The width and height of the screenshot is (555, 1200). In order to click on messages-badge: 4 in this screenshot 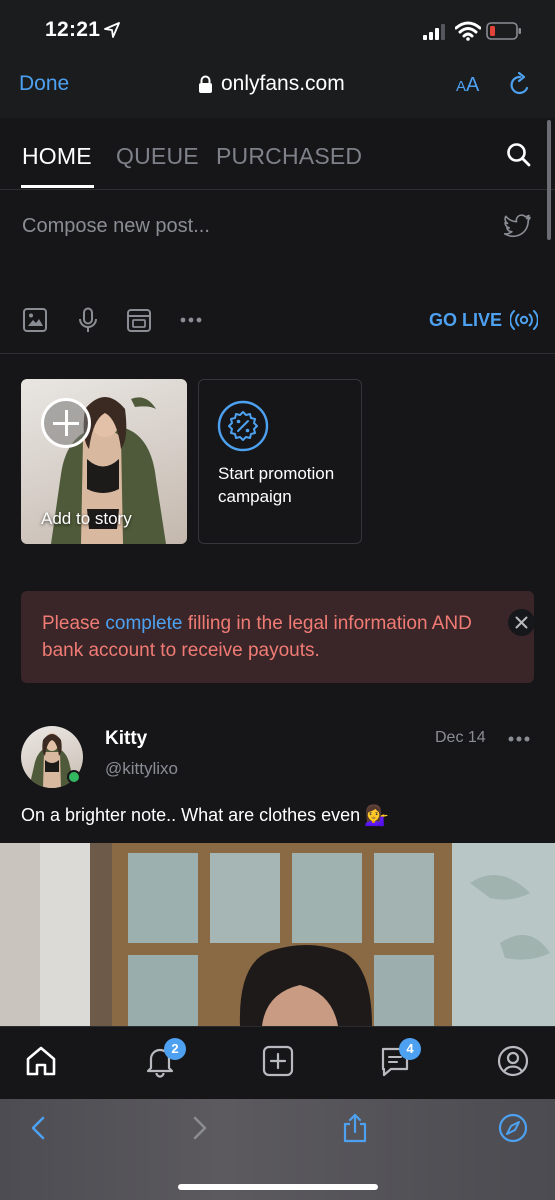, I will do `click(410, 1049)`.